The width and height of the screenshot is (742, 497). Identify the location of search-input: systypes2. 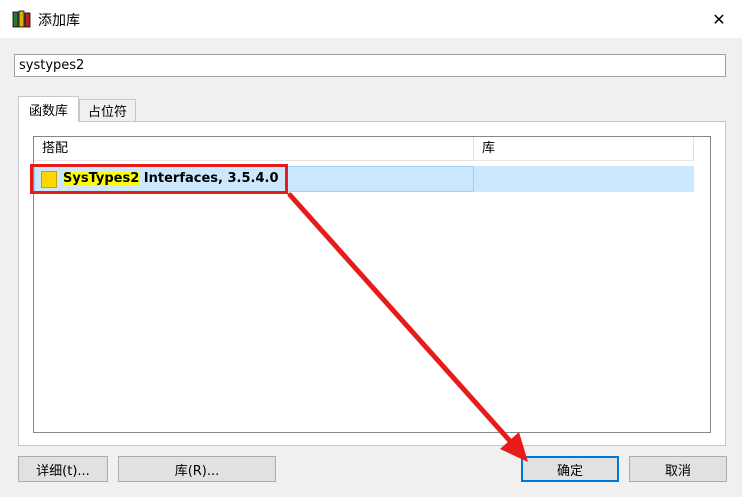
(370, 65).